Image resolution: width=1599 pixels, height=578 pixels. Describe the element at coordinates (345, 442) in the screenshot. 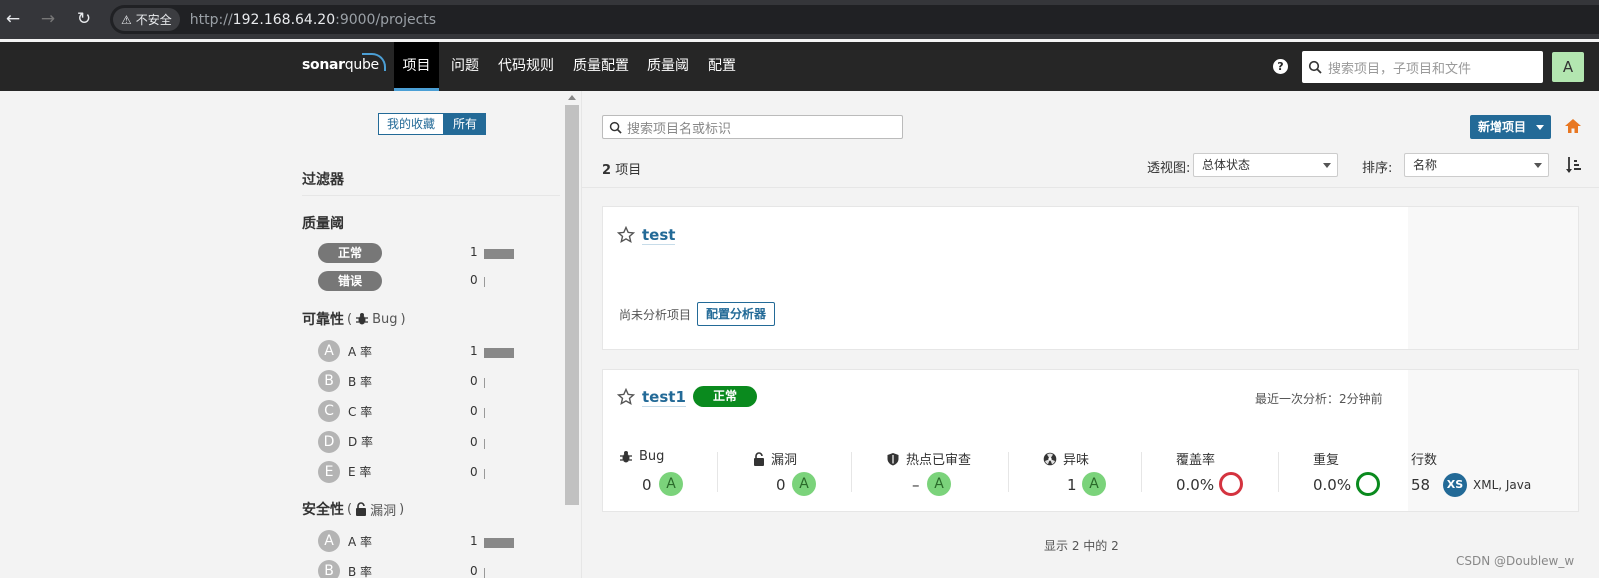

I see `facet-rating-d: DD 率` at that location.